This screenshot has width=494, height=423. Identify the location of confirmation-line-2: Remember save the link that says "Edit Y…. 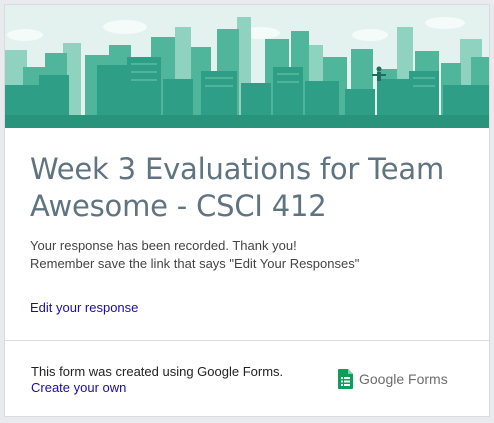
(195, 263).